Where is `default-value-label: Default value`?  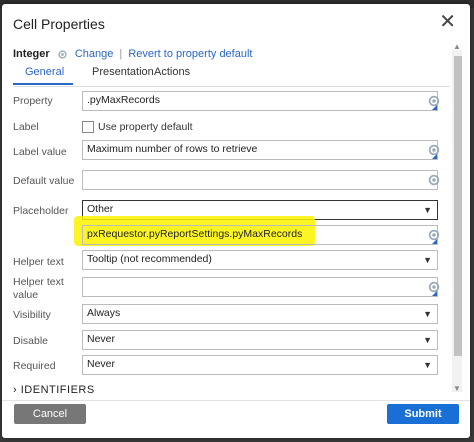
default-value-label: Default value is located at coordinates (44, 181).